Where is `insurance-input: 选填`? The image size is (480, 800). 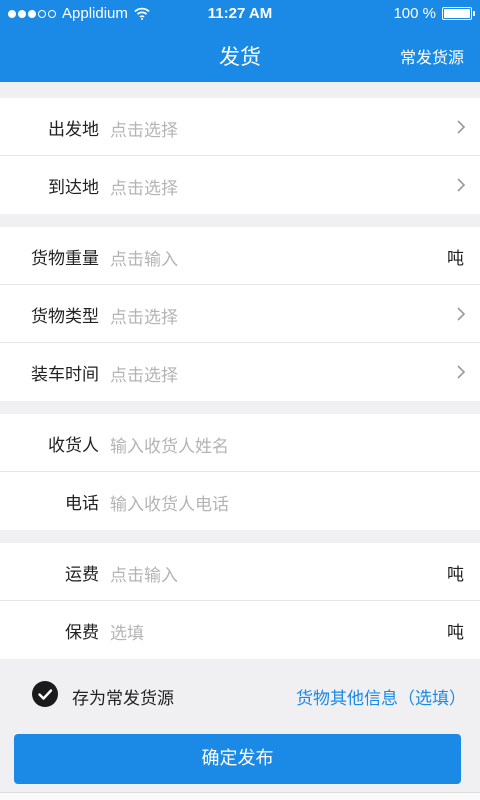 insurance-input: 选填 is located at coordinates (127, 631).